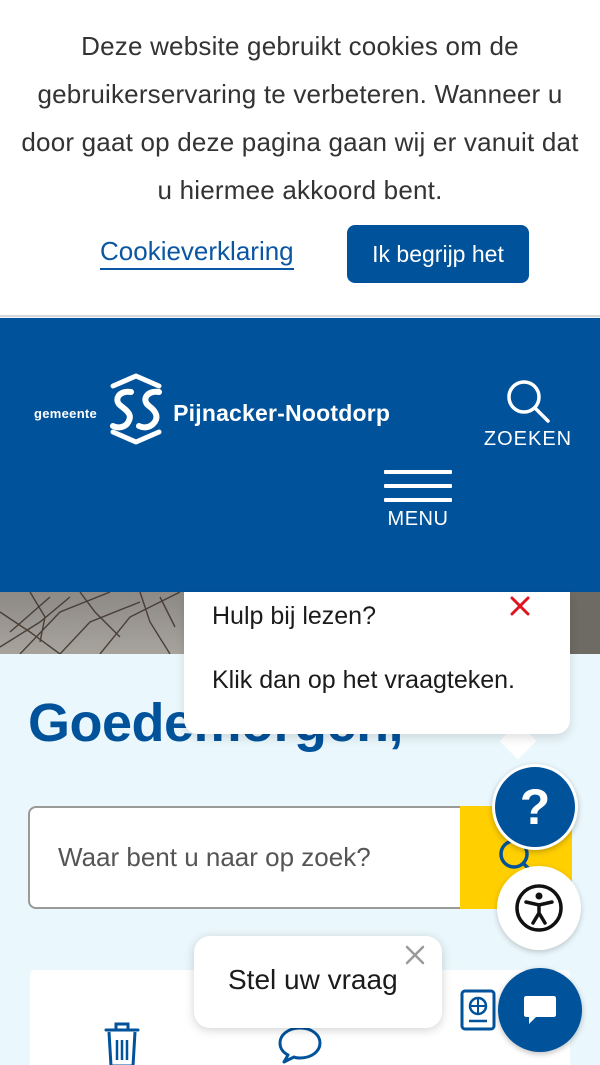 The height and width of the screenshot is (1065, 600). Describe the element at coordinates (294, 616) in the screenshot. I see `read-help-title: Hulp bij lezen?` at that location.